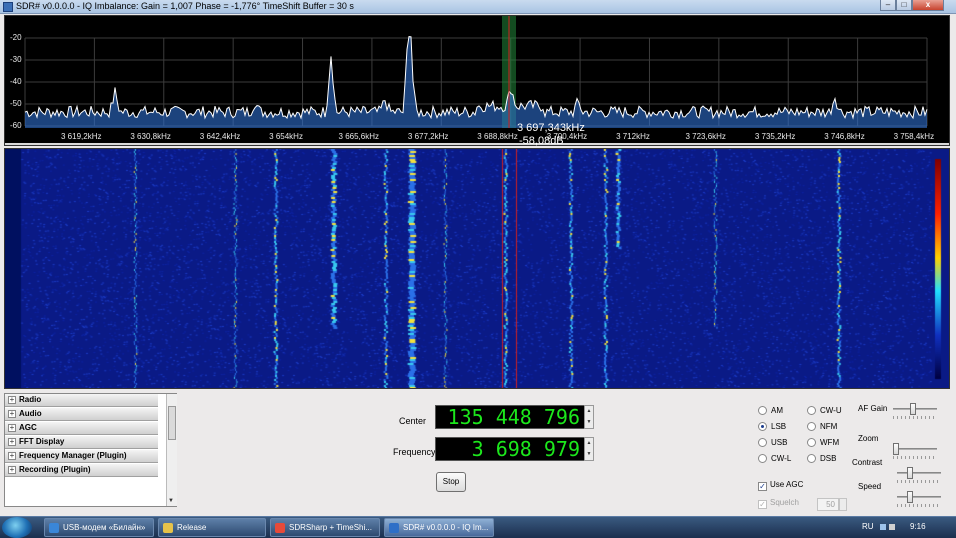 This screenshot has width=956, height=538. I want to click on vfo-frequency-display: 3 698 979, so click(510, 449).